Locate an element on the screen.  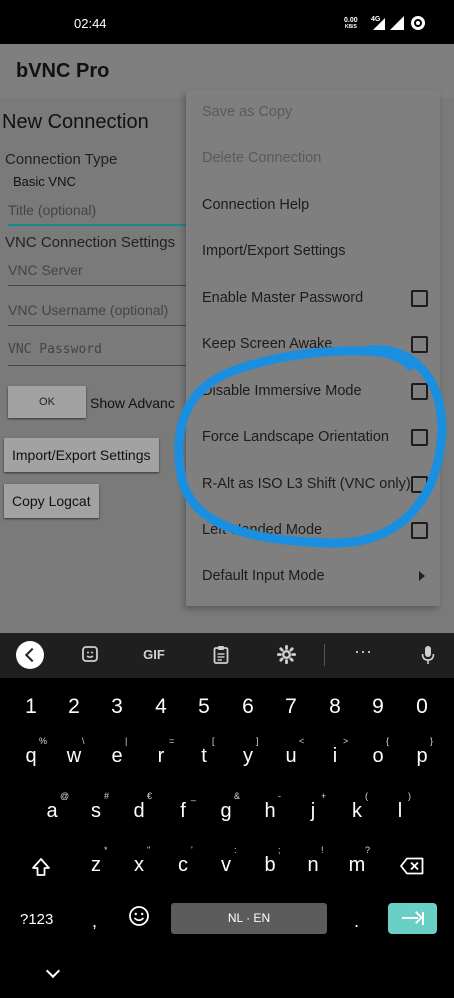
key-u: u < is located at coordinates (291, 752).